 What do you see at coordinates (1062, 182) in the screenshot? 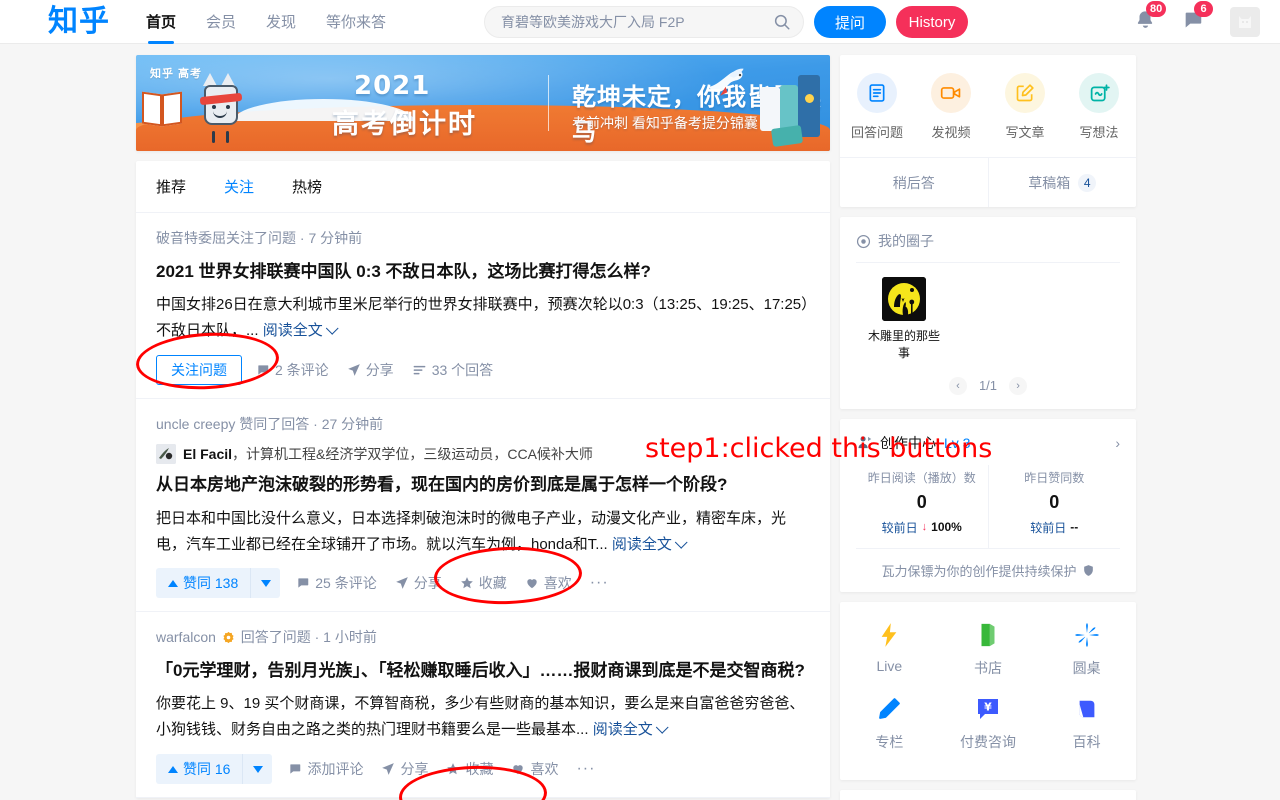
I see `drafts-button: 草稿箱 4` at bounding box center [1062, 182].